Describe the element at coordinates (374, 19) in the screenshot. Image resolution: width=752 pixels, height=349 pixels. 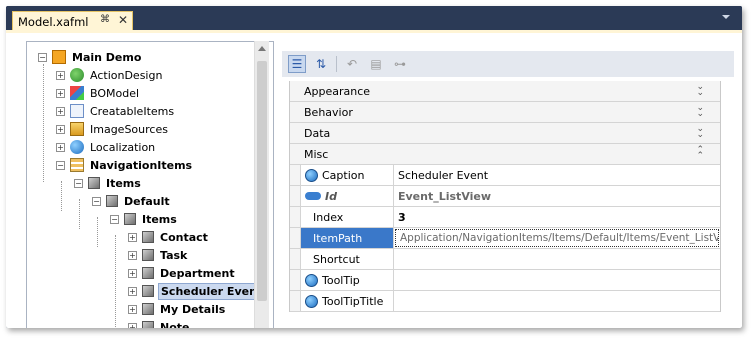
I see `document-tabstrip: Model.xafml ⌘ ✕` at that location.